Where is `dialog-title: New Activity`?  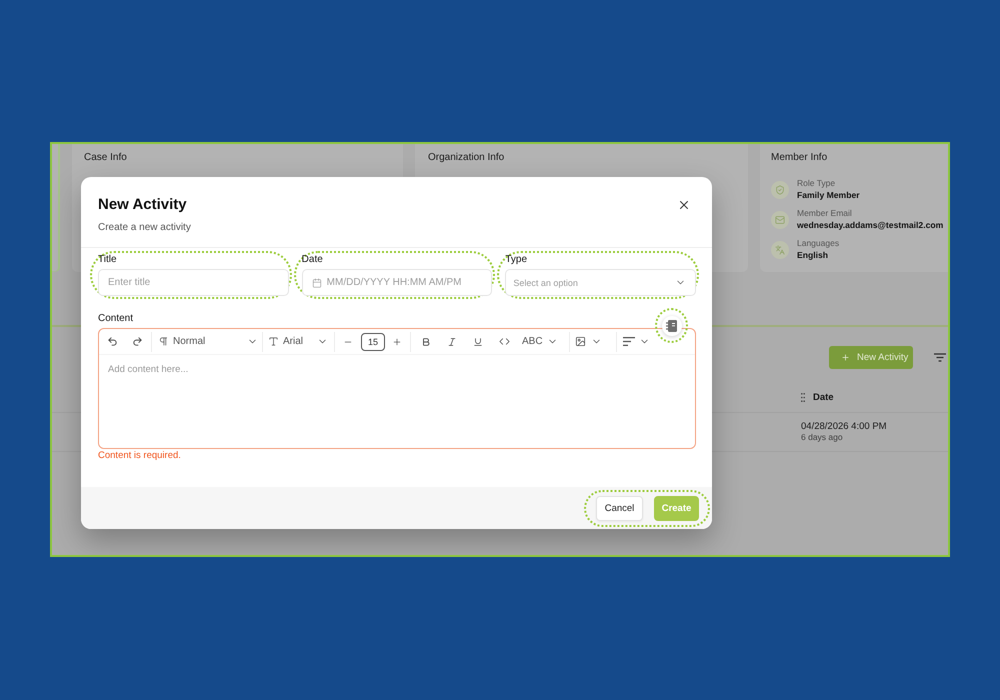 dialog-title: New Activity is located at coordinates (143, 205).